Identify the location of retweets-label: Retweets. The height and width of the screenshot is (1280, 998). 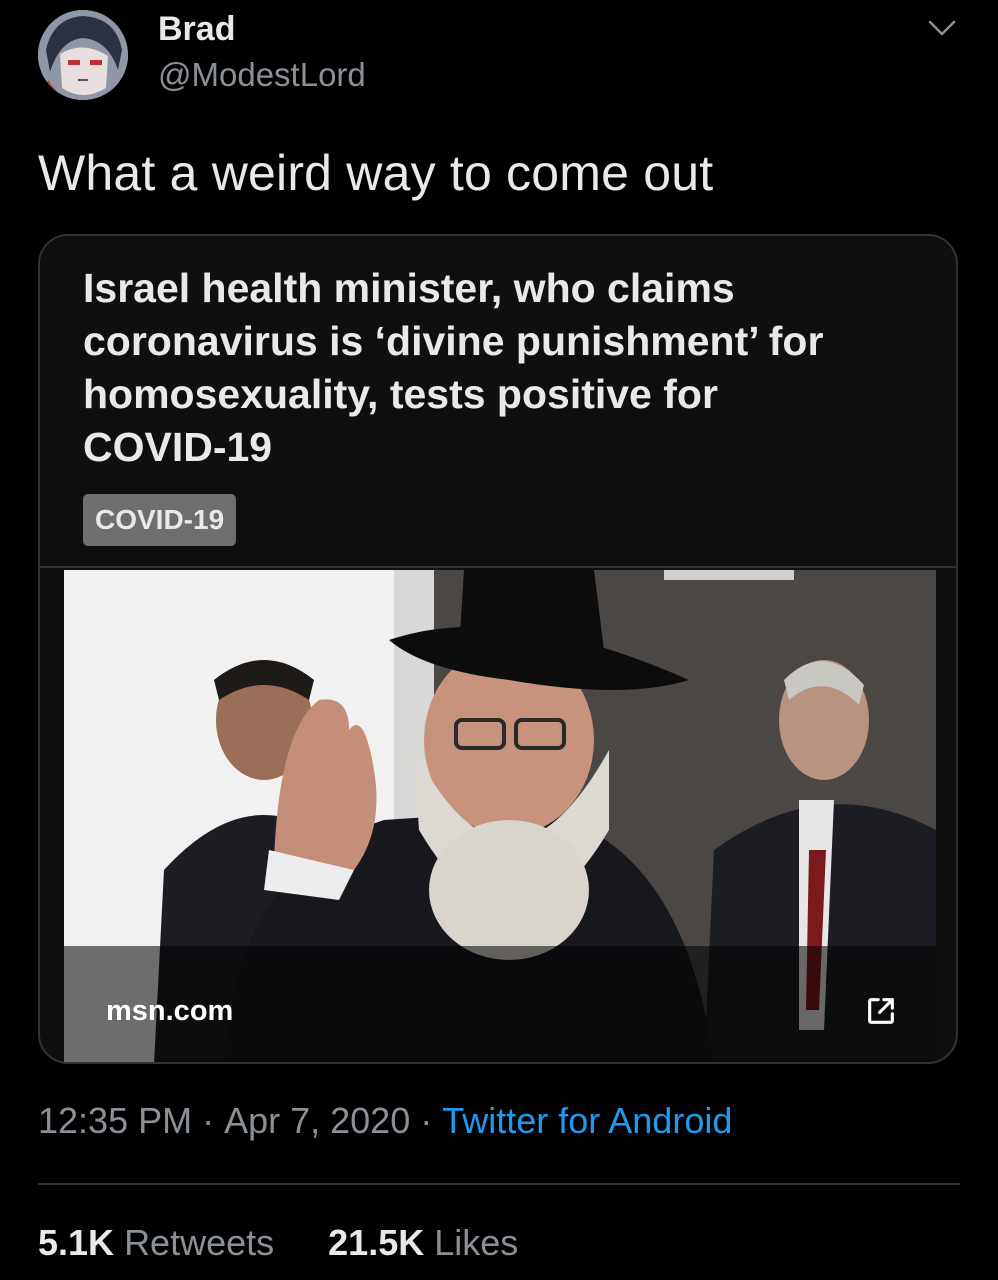
(199, 1242).